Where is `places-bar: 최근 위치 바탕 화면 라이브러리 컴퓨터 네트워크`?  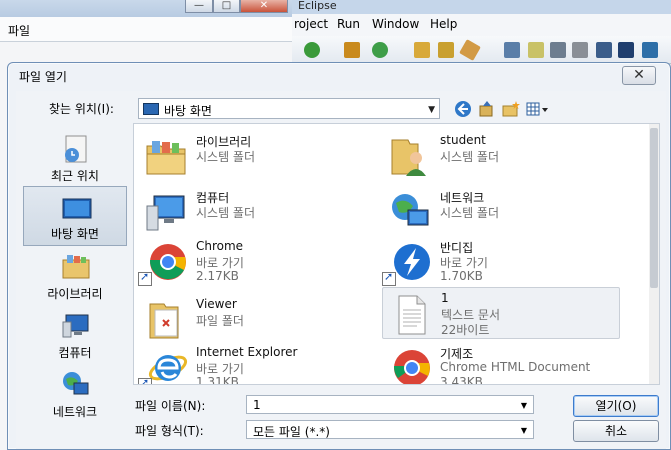 places-bar: 최근 위치 바탕 화면 라이브러리 컴퓨터 네트워크 is located at coordinates (73, 274).